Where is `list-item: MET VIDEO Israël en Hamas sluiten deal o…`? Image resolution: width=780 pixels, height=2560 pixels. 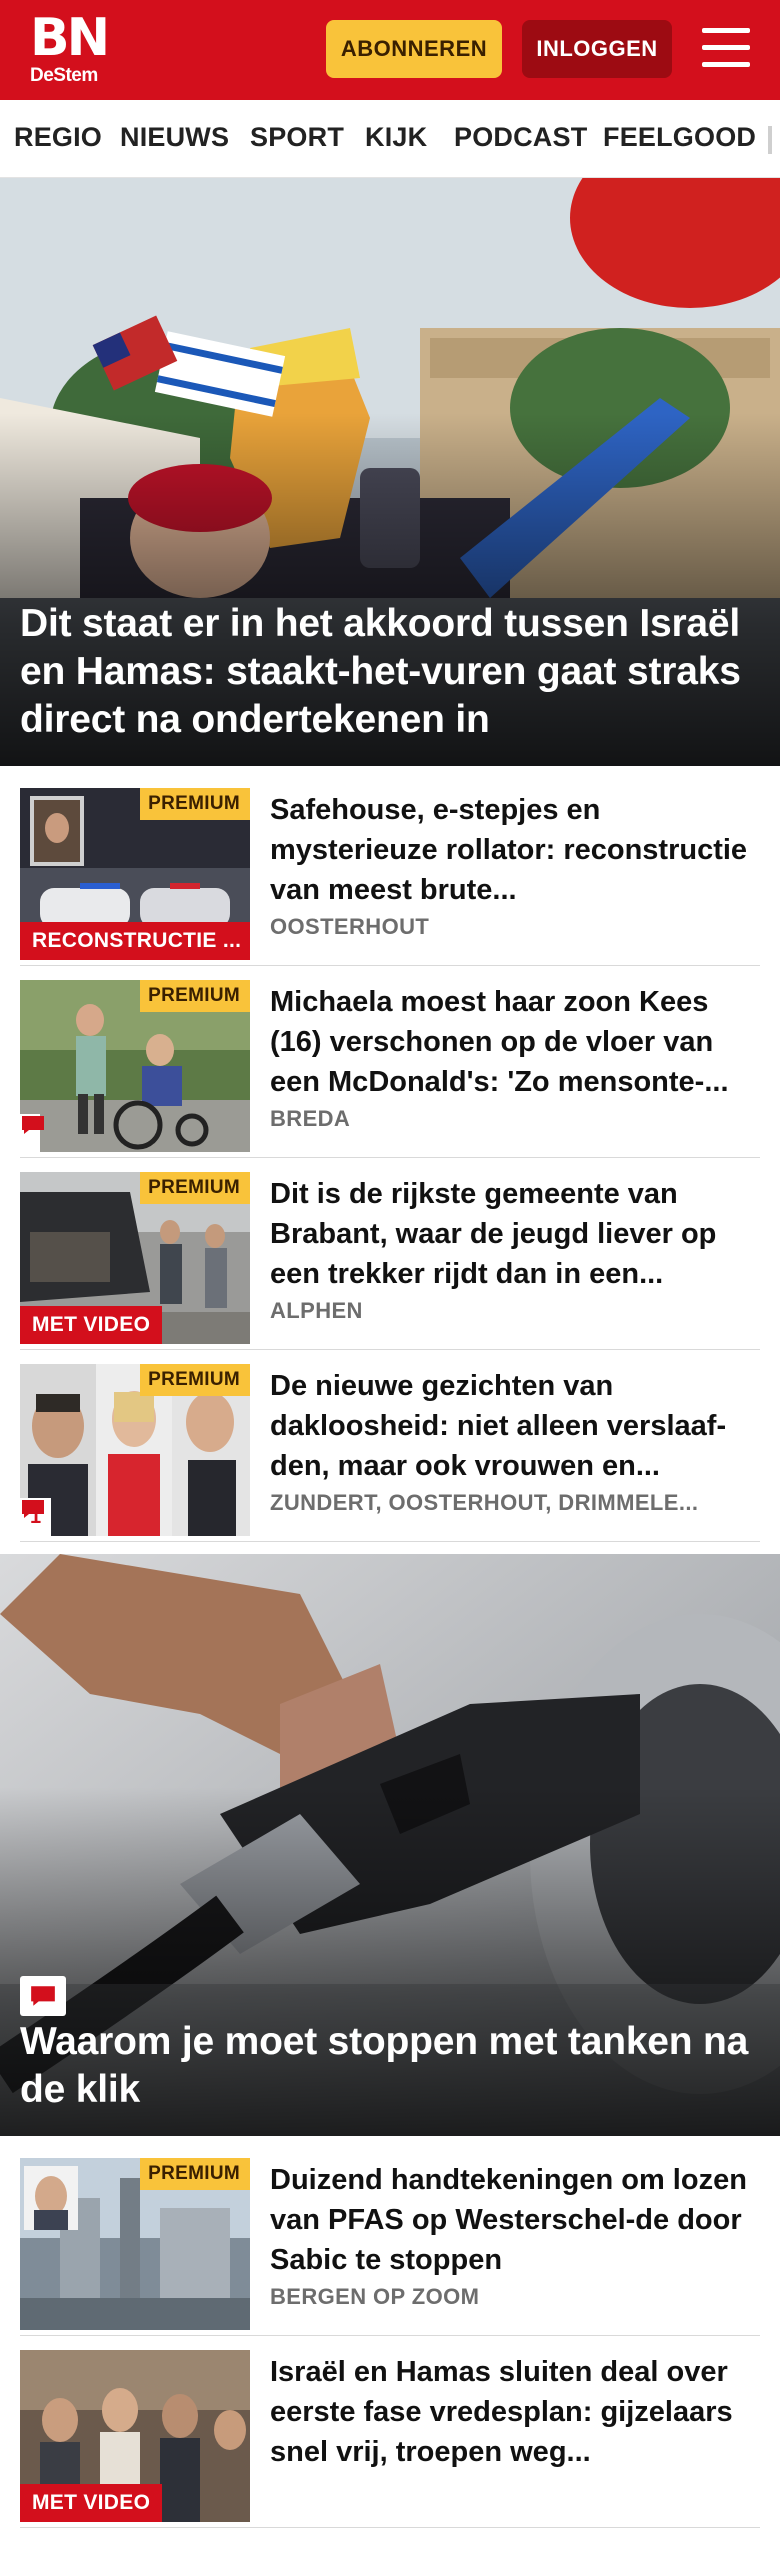
list-item: MET VIDEO Israël en Hamas sluiten deal o… is located at coordinates (390, 2433).